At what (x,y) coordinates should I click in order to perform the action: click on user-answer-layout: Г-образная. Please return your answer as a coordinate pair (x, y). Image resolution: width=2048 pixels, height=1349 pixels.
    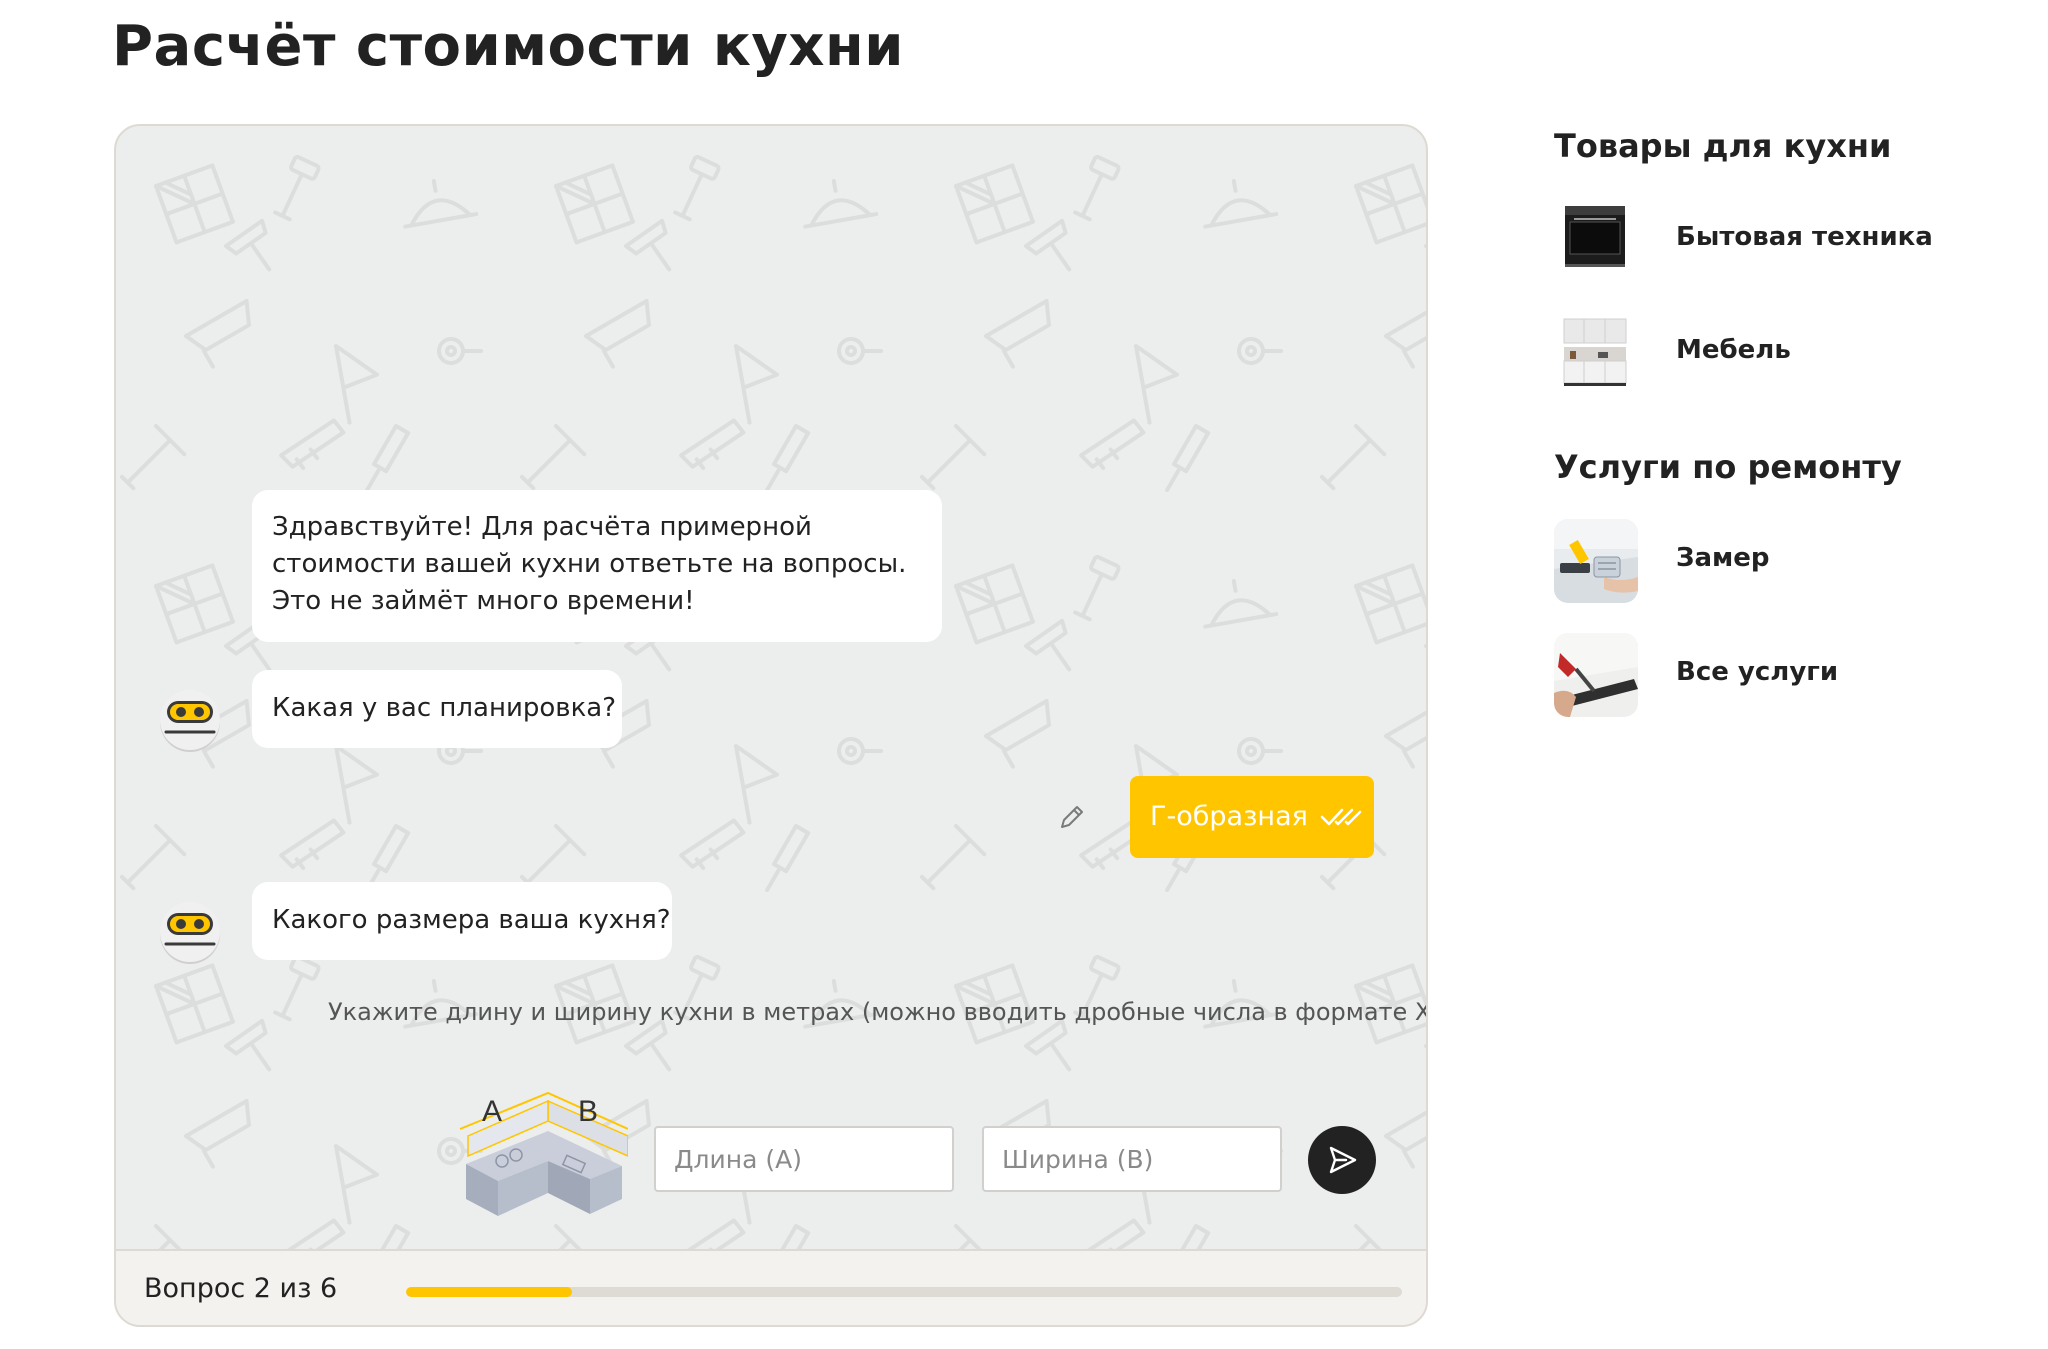
    Looking at the image, I should click on (1252, 817).